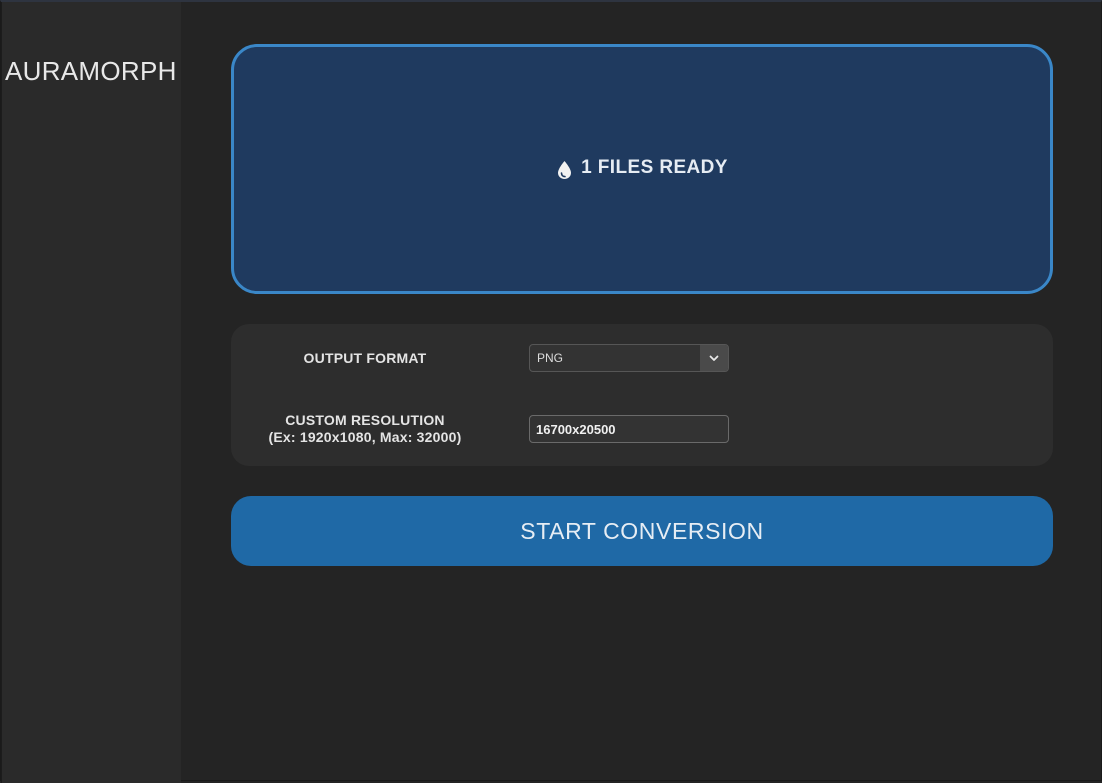 The image size is (1102, 783). Describe the element at coordinates (629, 429) in the screenshot. I see `custom-resolution-input` at that location.